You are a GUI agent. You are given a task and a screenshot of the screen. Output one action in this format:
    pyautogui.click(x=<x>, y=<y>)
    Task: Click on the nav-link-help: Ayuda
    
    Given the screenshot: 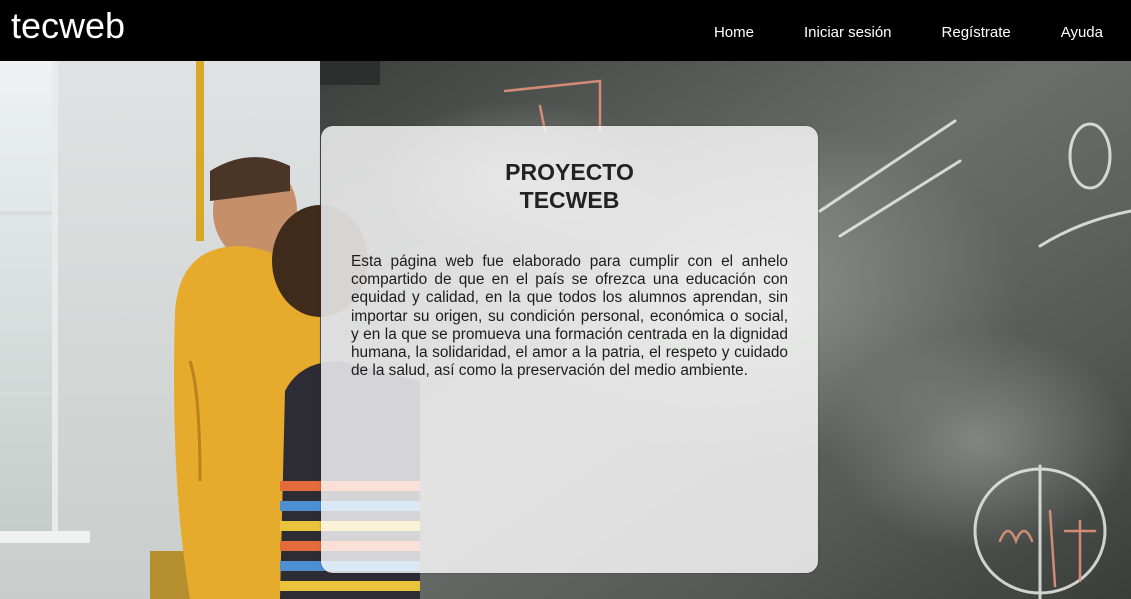 What is the action you would take?
    pyautogui.click(x=1082, y=33)
    